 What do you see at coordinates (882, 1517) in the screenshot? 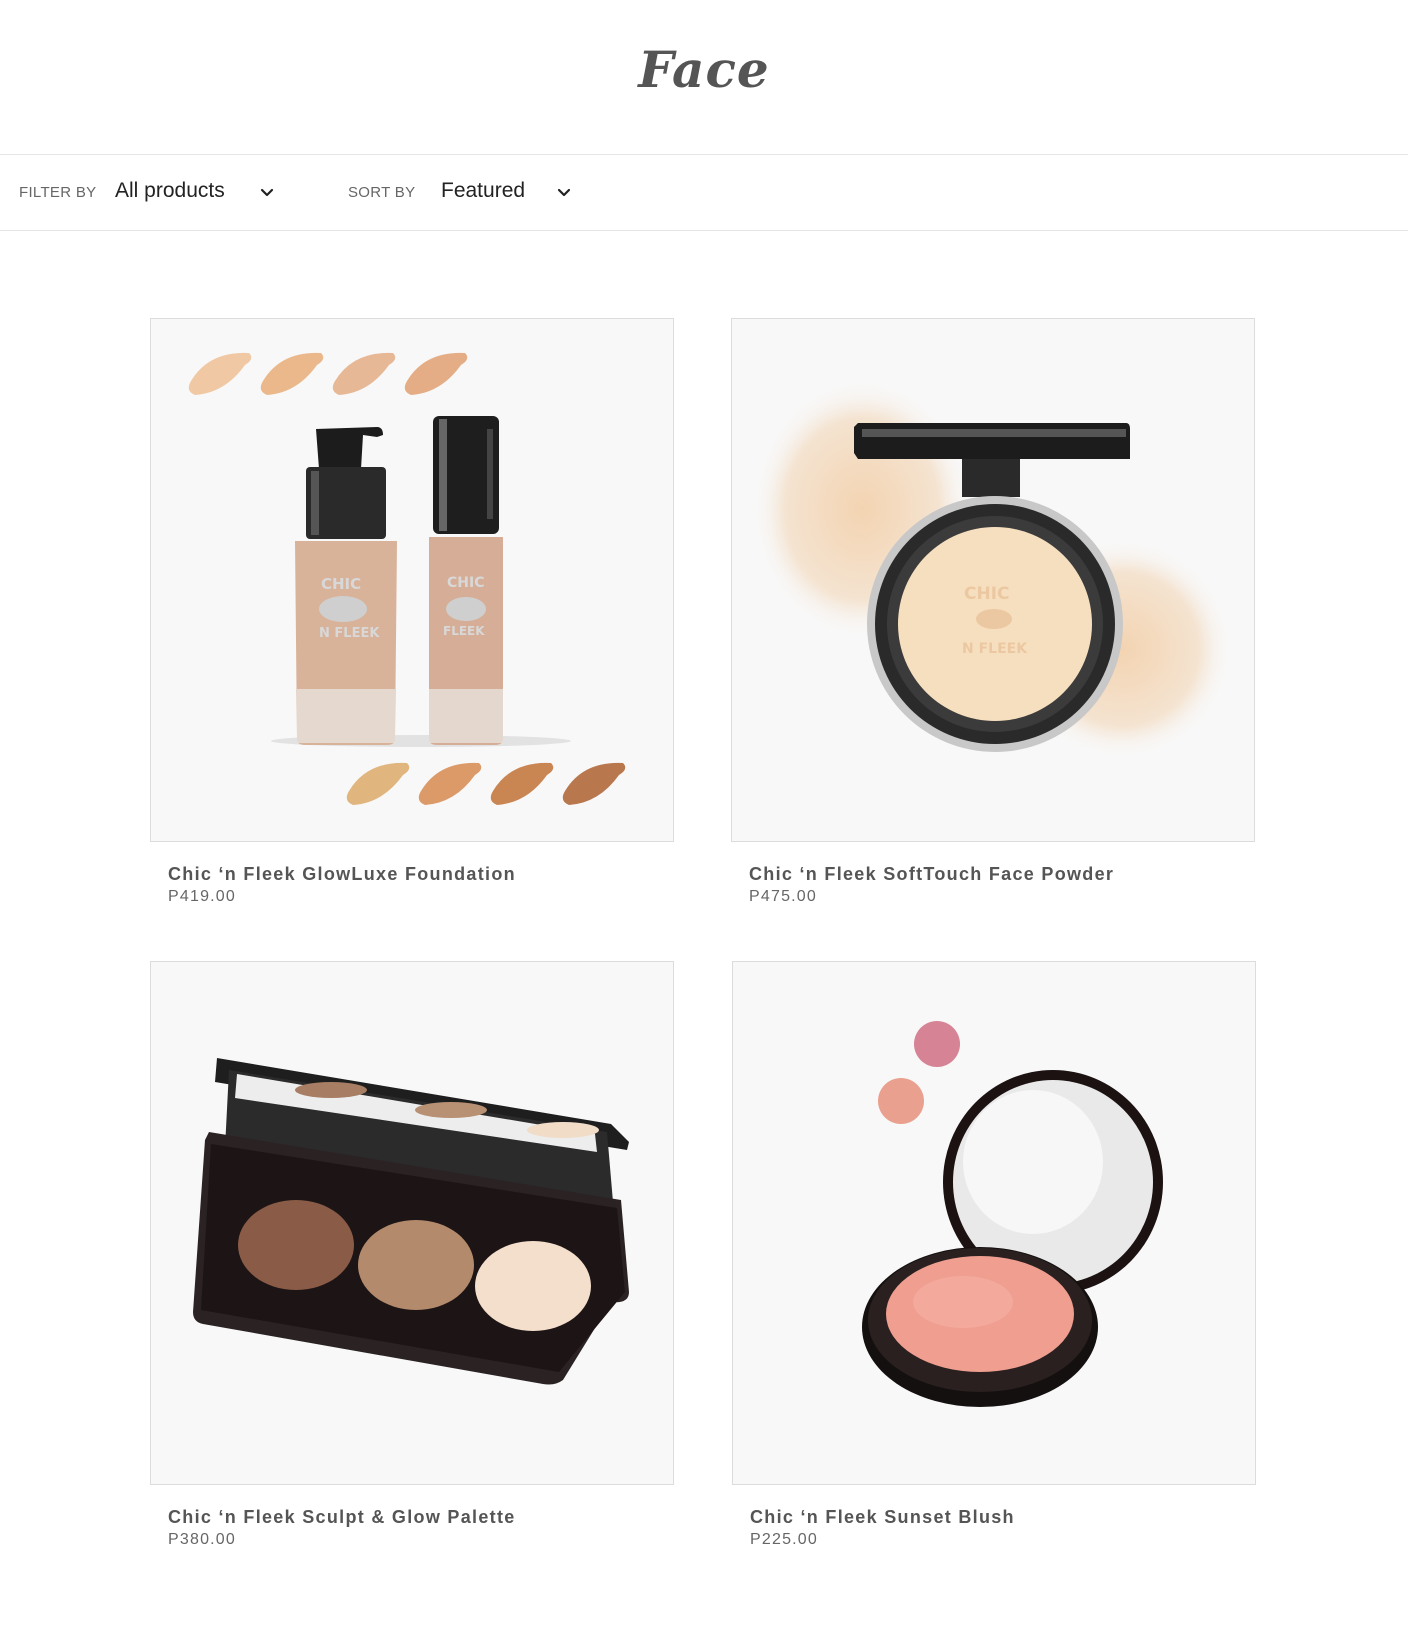
I see `product-title: Chic ‘n Fleek Sunset Blush` at bounding box center [882, 1517].